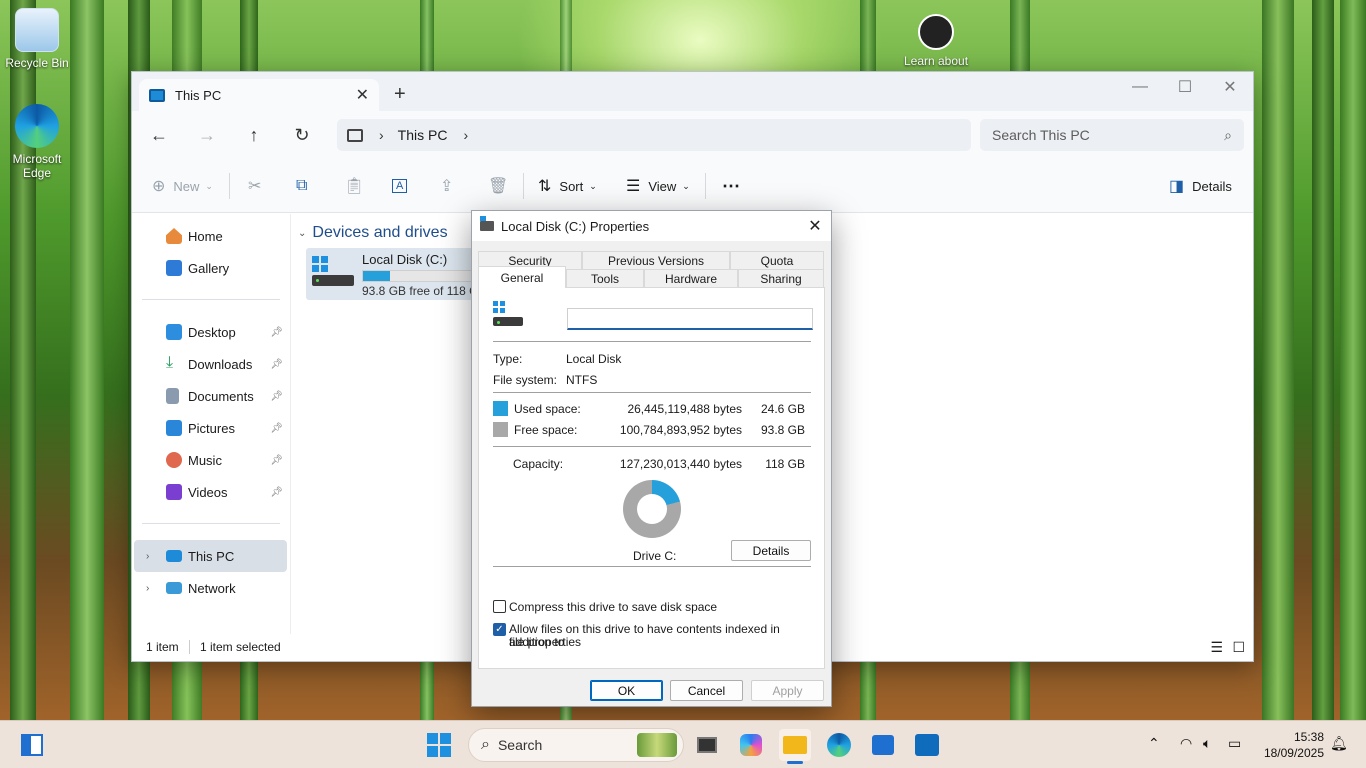  What do you see at coordinates (1186, 743) in the screenshot?
I see `wifi-icon: ◠` at bounding box center [1186, 743].